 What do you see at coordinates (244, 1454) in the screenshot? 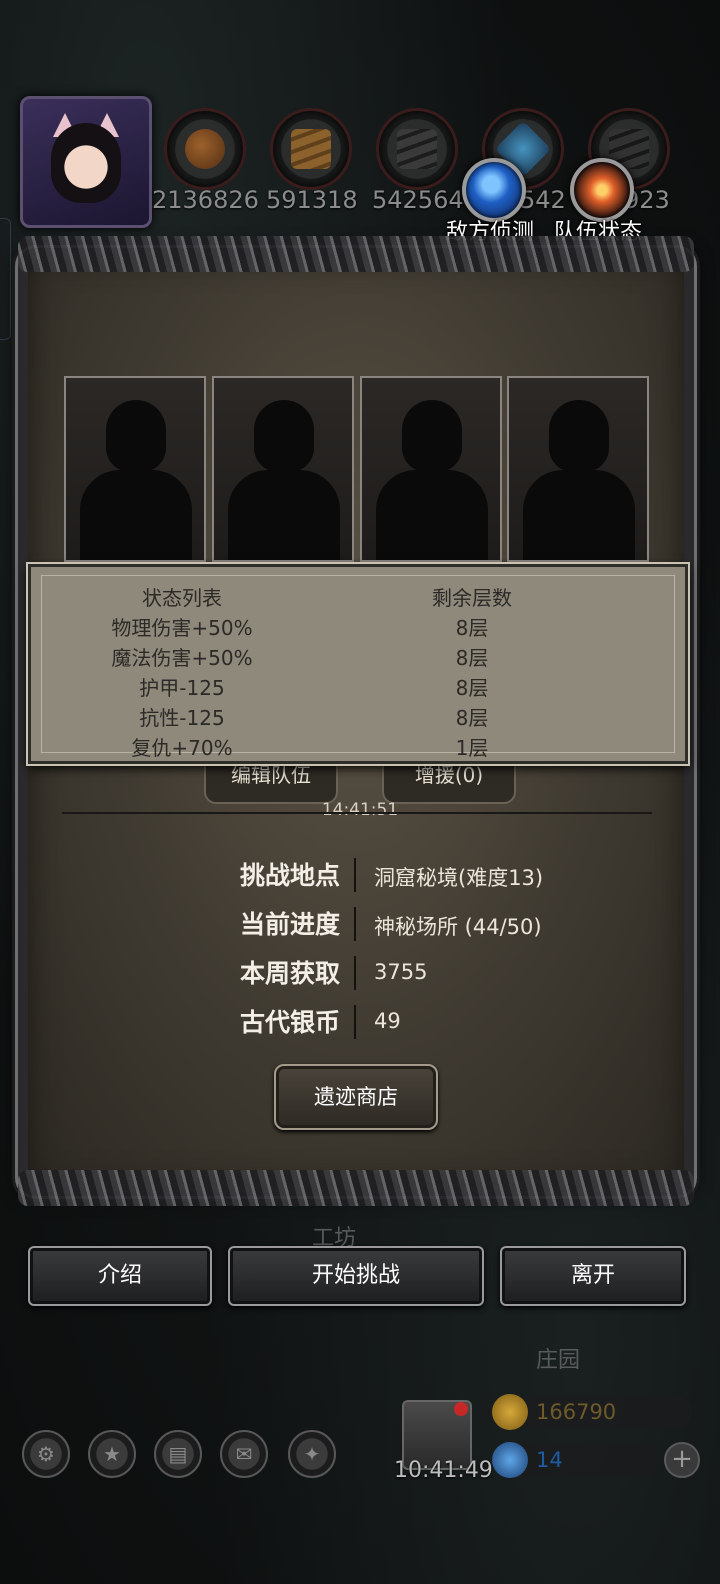
I see `mail-icon: ✉` at bounding box center [244, 1454].